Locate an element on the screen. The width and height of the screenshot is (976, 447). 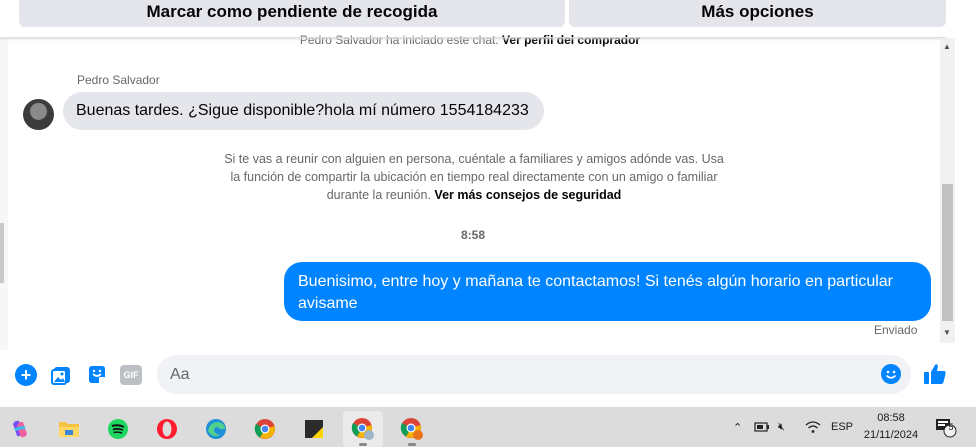
battery-icon is located at coordinates (762, 427).